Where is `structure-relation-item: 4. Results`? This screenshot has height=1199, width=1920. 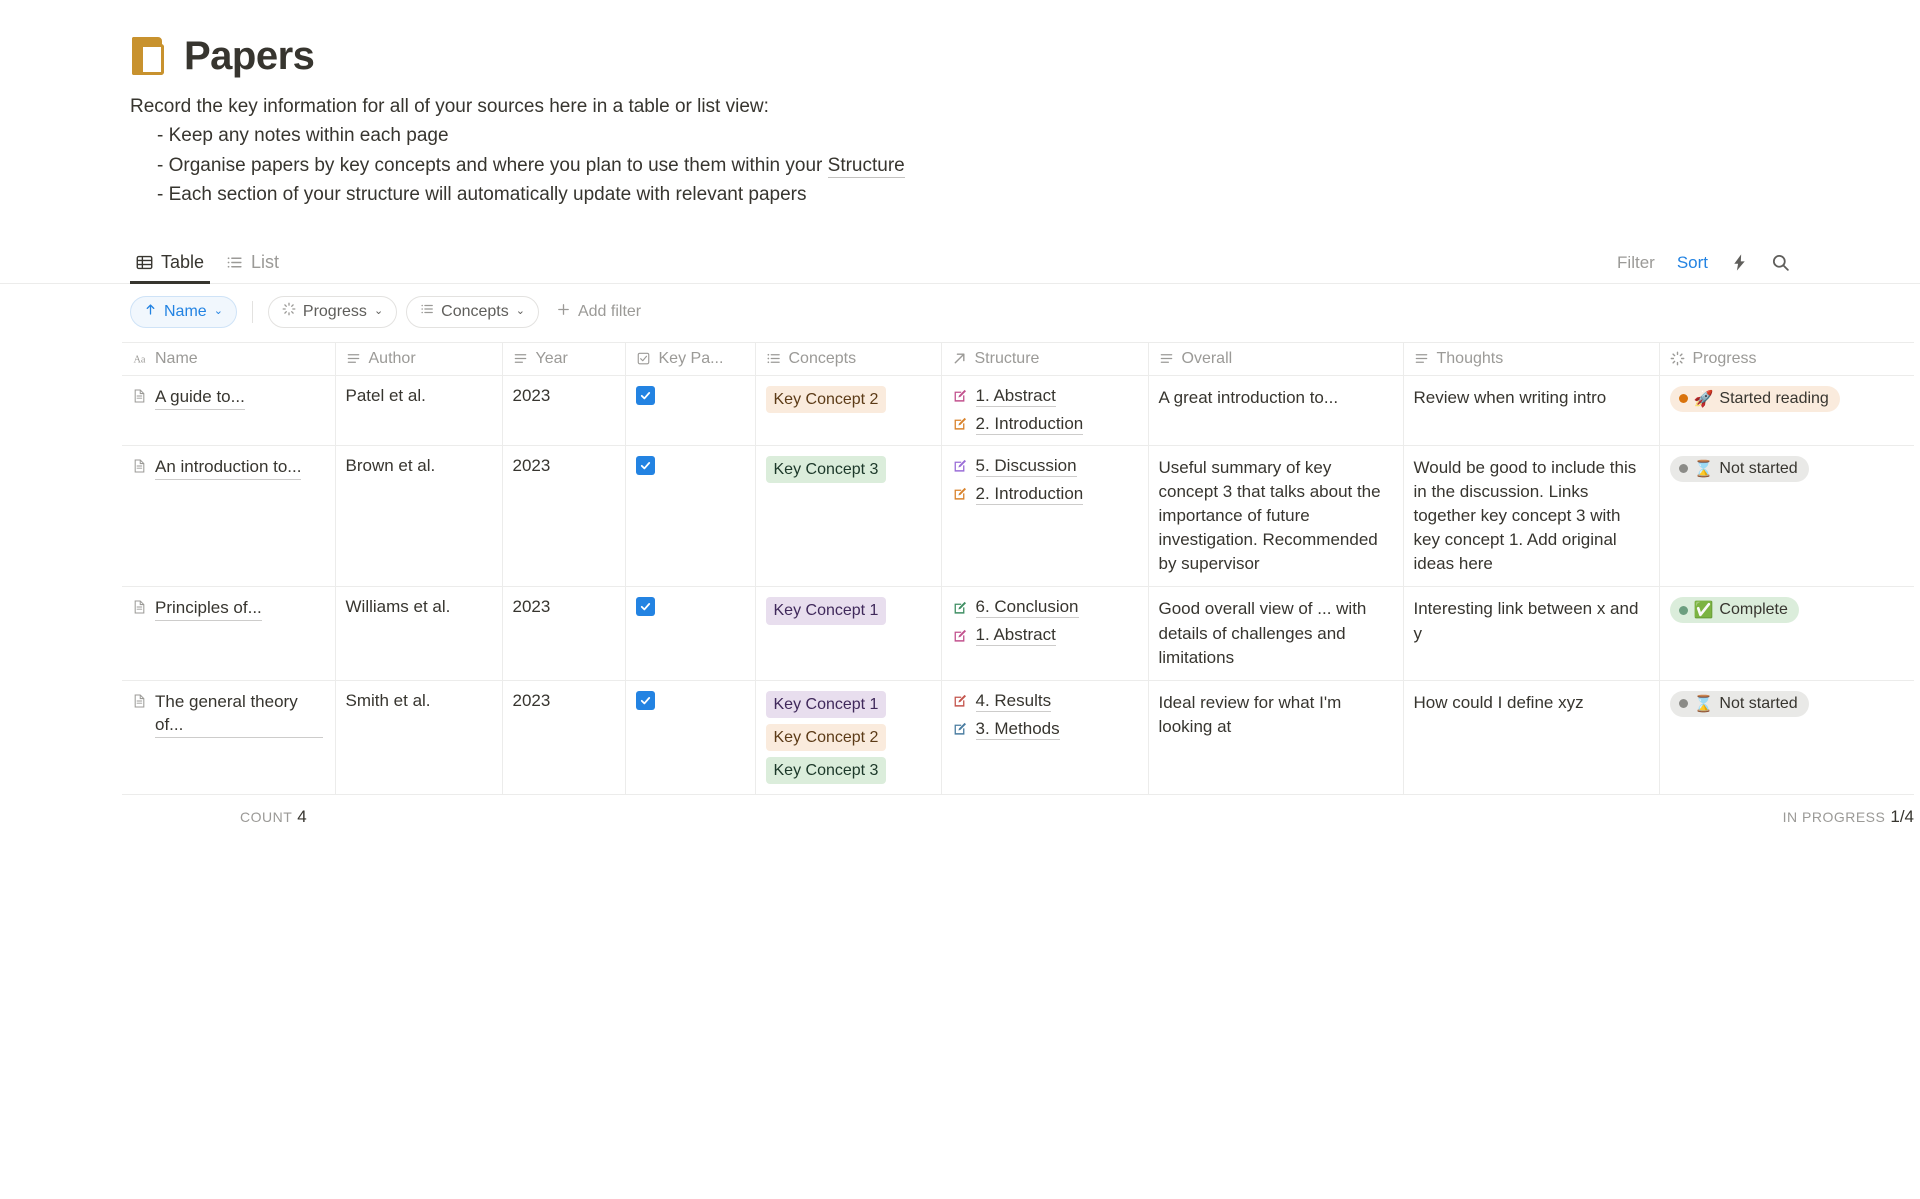
structure-relation-item: 4. Results is located at coordinates (1044, 701).